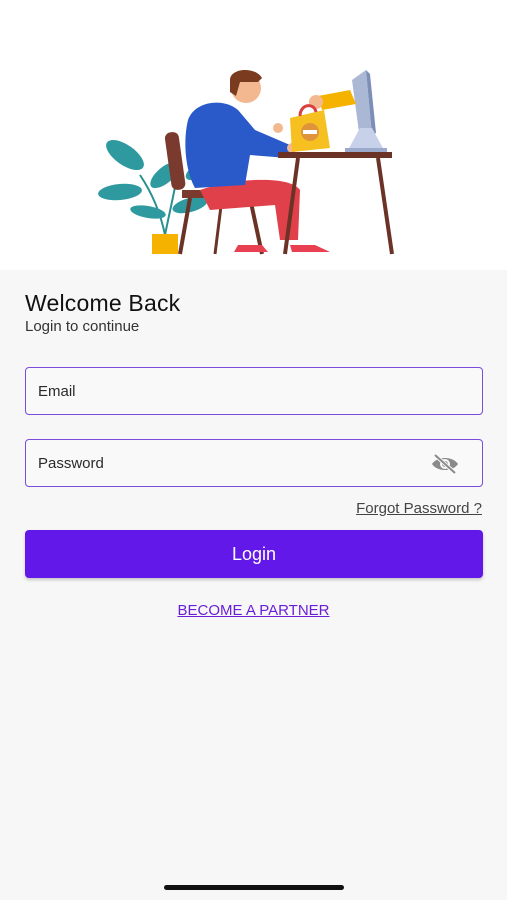 The image size is (507, 900). What do you see at coordinates (253, 610) in the screenshot?
I see `become-partner-link: BECOME A PARTNER` at bounding box center [253, 610].